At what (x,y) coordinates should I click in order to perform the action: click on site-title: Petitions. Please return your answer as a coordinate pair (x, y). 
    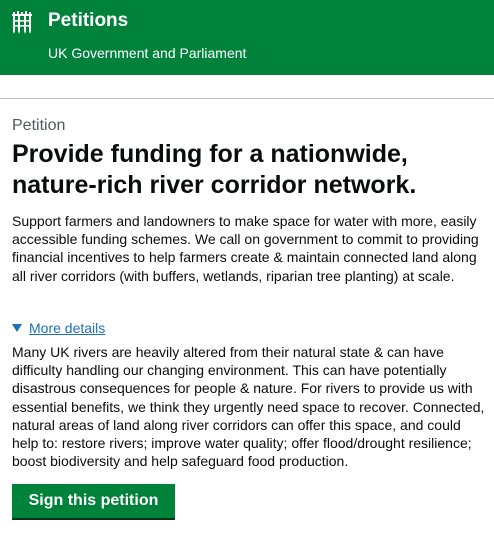
    Looking at the image, I should click on (88, 21).